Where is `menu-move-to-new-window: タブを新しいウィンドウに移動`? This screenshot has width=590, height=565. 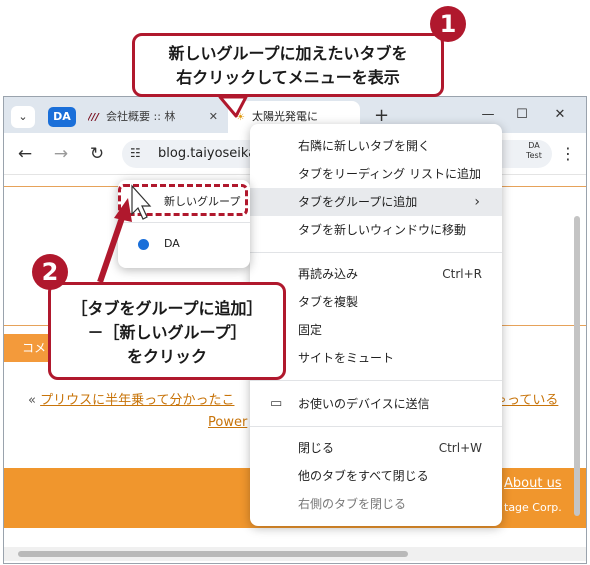
menu-move-to-new-window: タブを新しいウィンドウに移動 is located at coordinates (376, 230).